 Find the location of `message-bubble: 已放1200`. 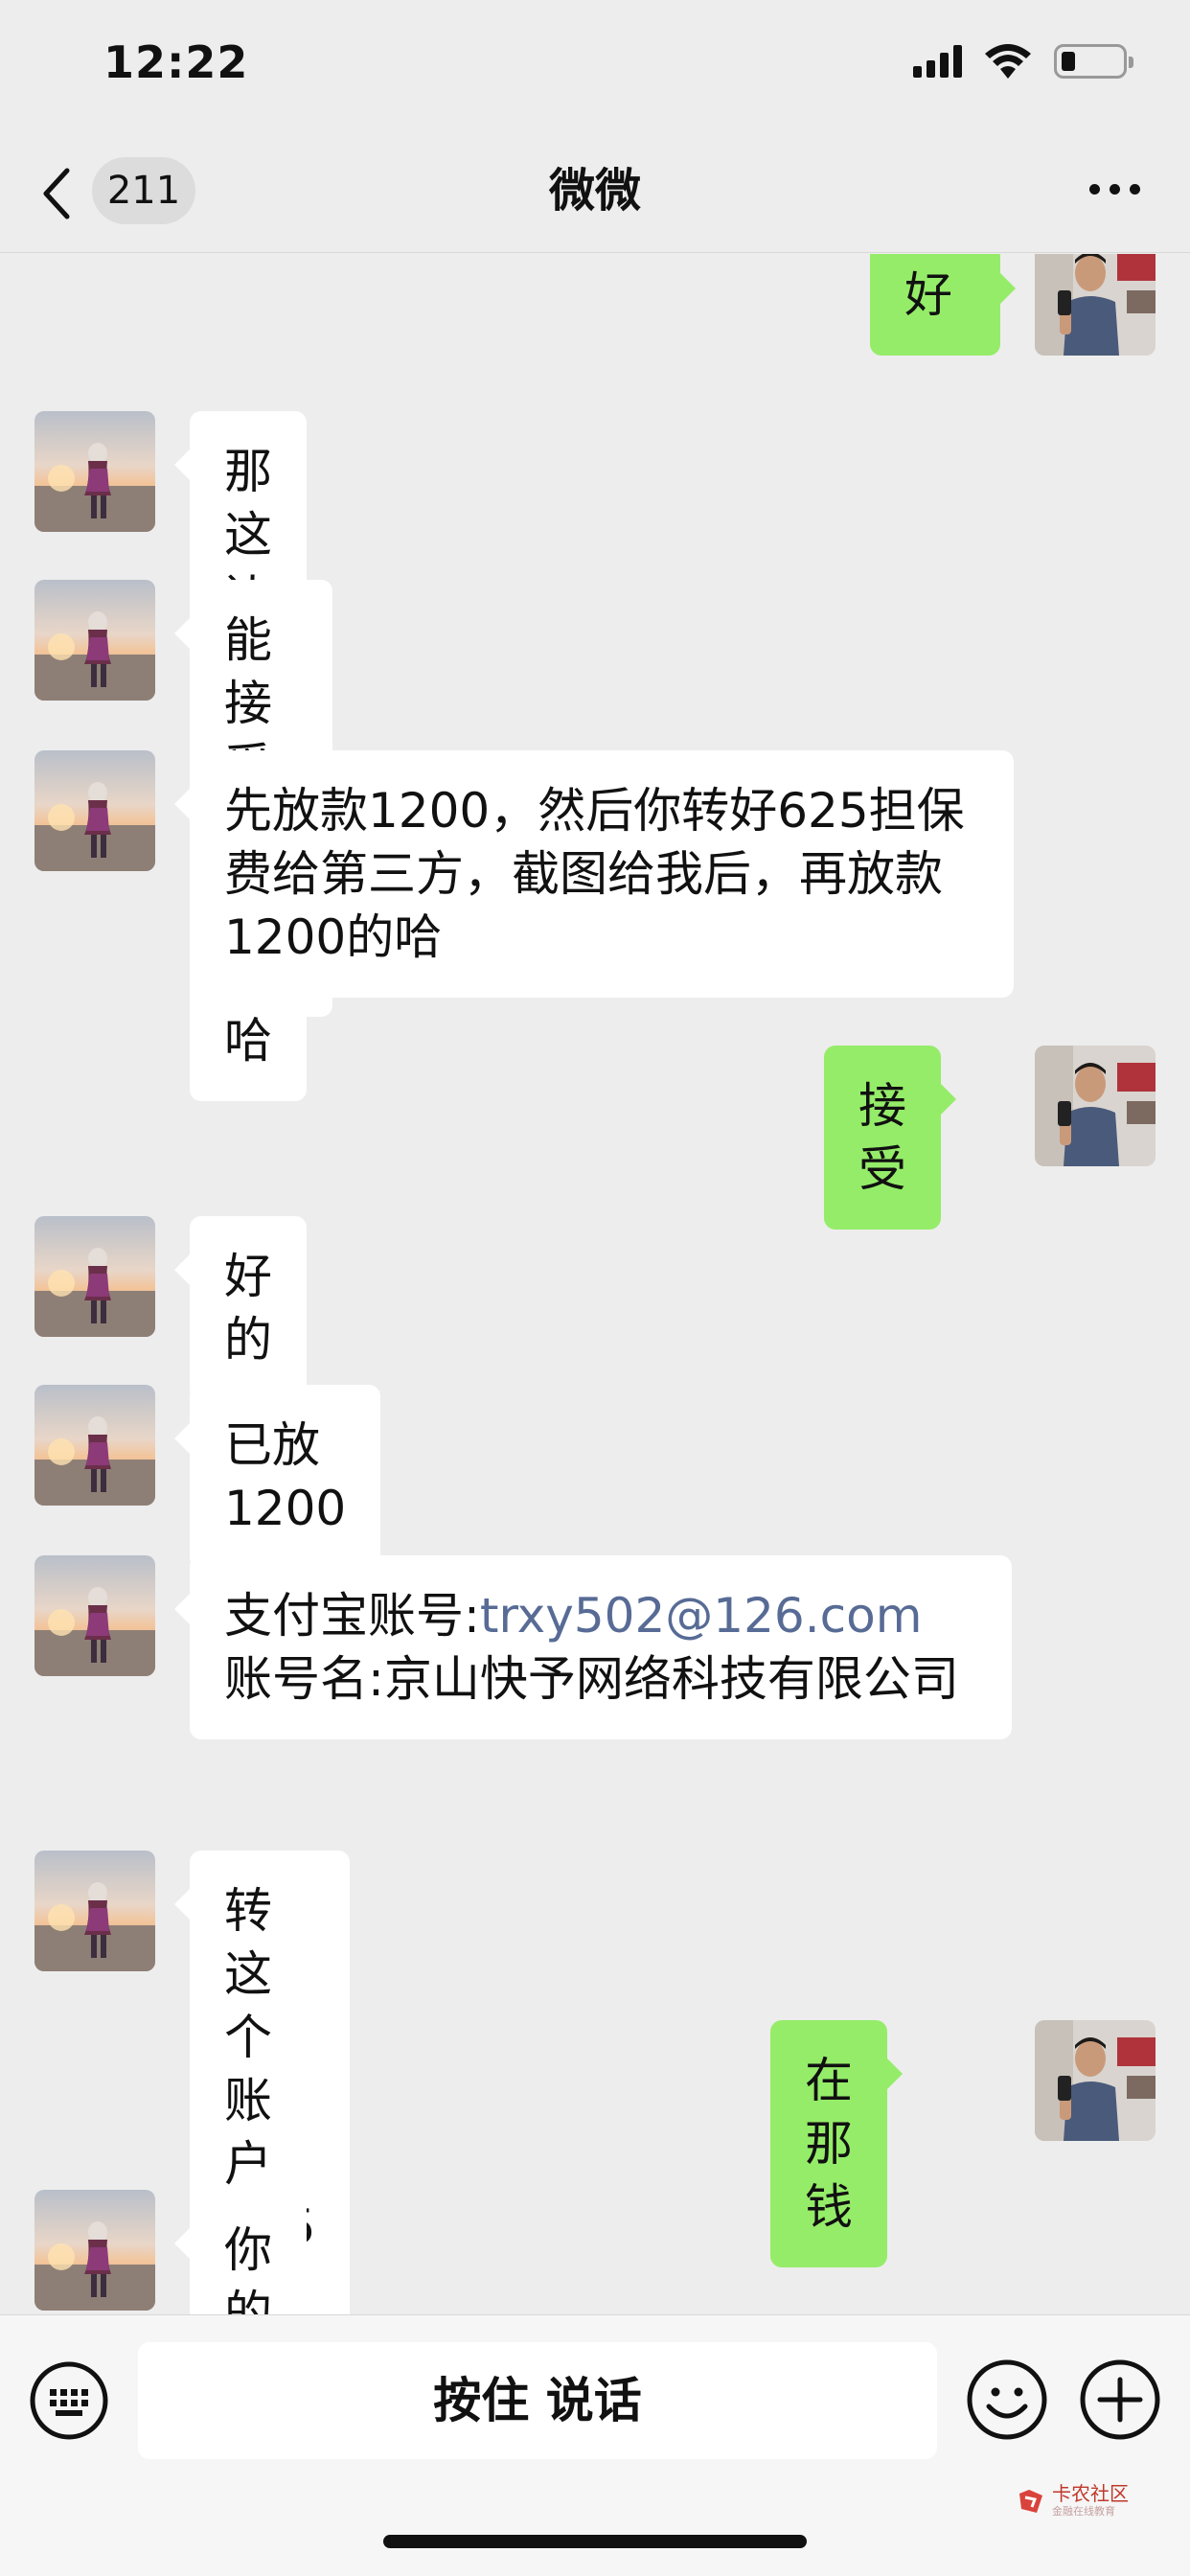

message-bubble: 已放1200 is located at coordinates (277, 1477).